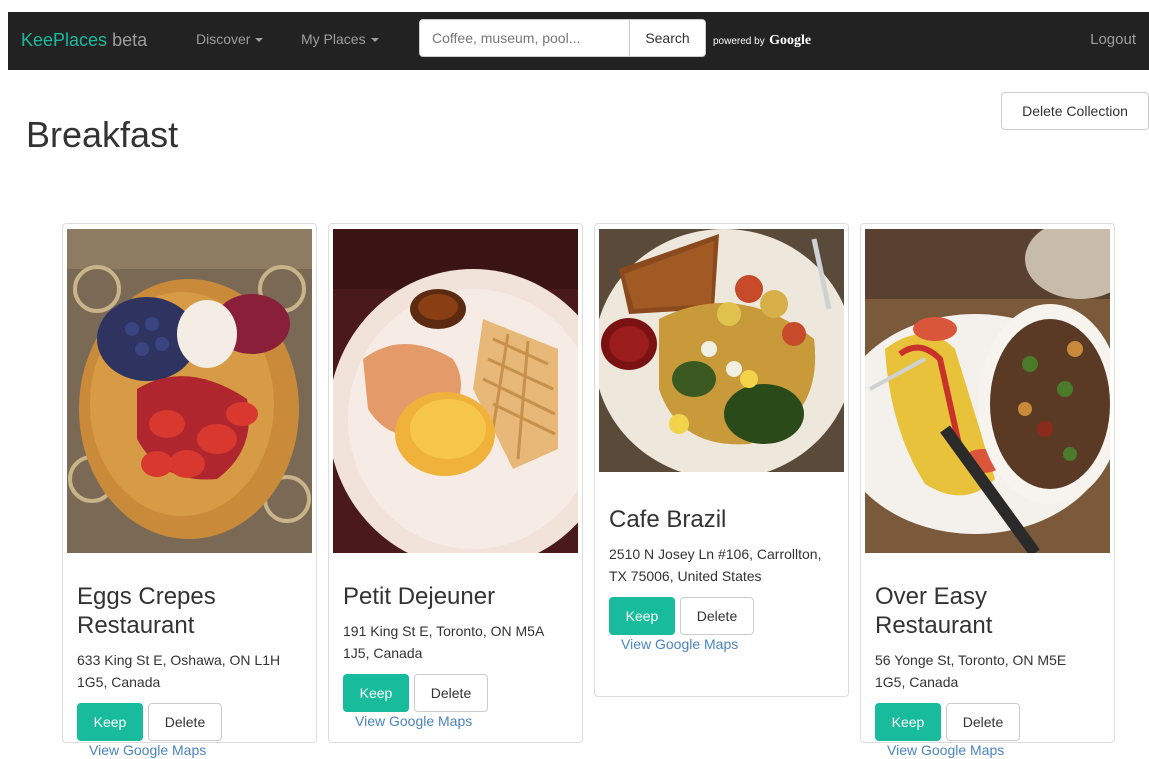 Image resolution: width=1149 pixels, height=759 pixels. I want to click on page-title: Breakfast, so click(102, 134).